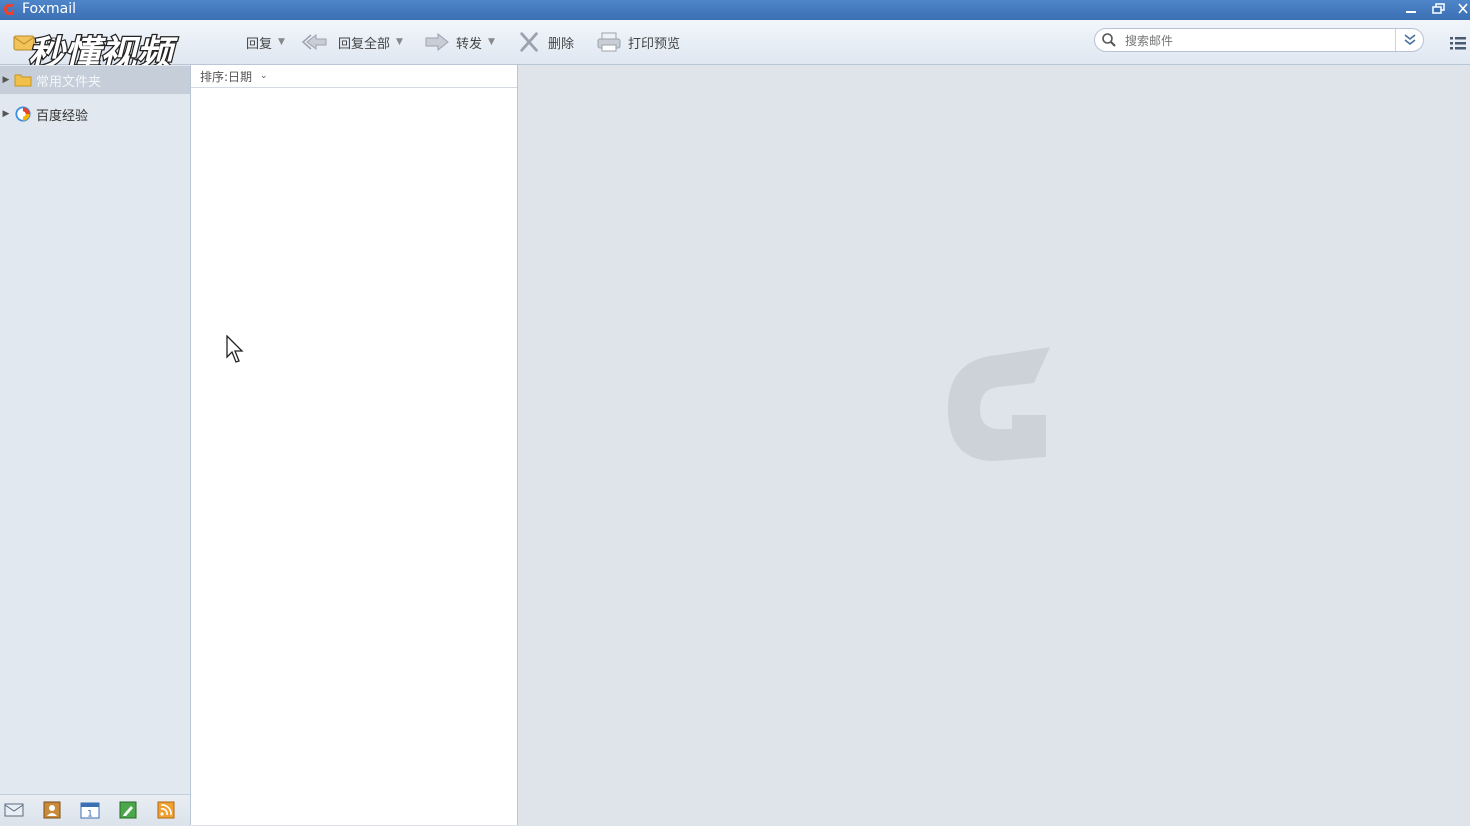 The width and height of the screenshot is (1470, 826). I want to click on forward-dropdown-icon: ▼, so click(491, 42).